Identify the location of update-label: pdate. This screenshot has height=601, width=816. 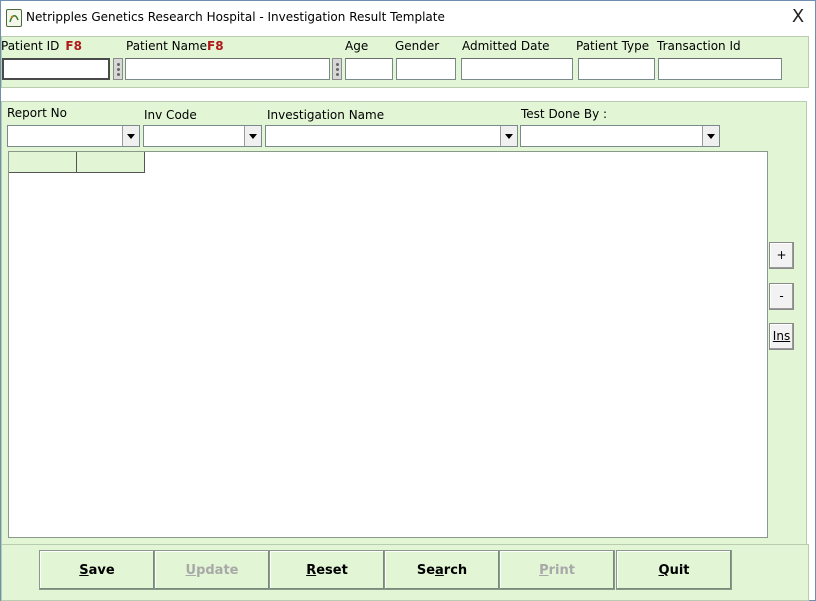
(217, 570).